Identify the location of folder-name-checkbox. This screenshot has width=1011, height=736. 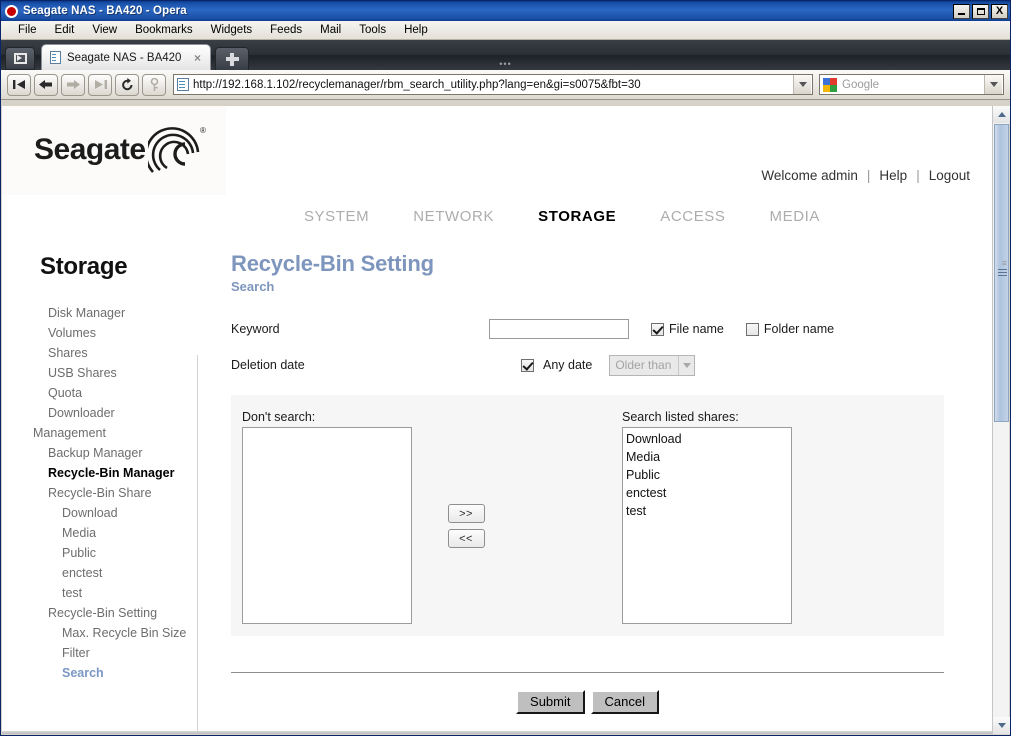
(752, 329).